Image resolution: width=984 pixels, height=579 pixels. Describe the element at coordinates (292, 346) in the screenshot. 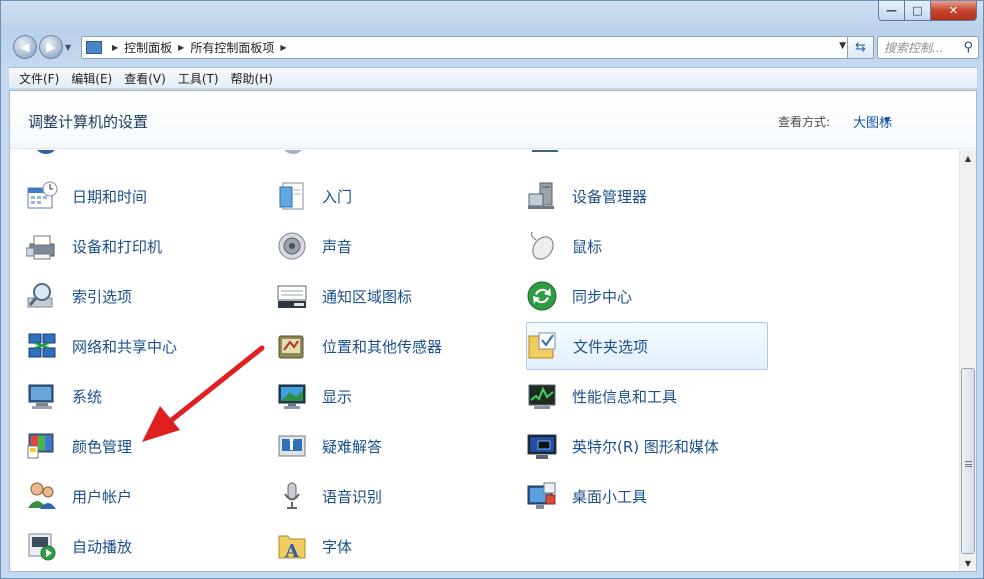

I see `sensor-icon` at that location.